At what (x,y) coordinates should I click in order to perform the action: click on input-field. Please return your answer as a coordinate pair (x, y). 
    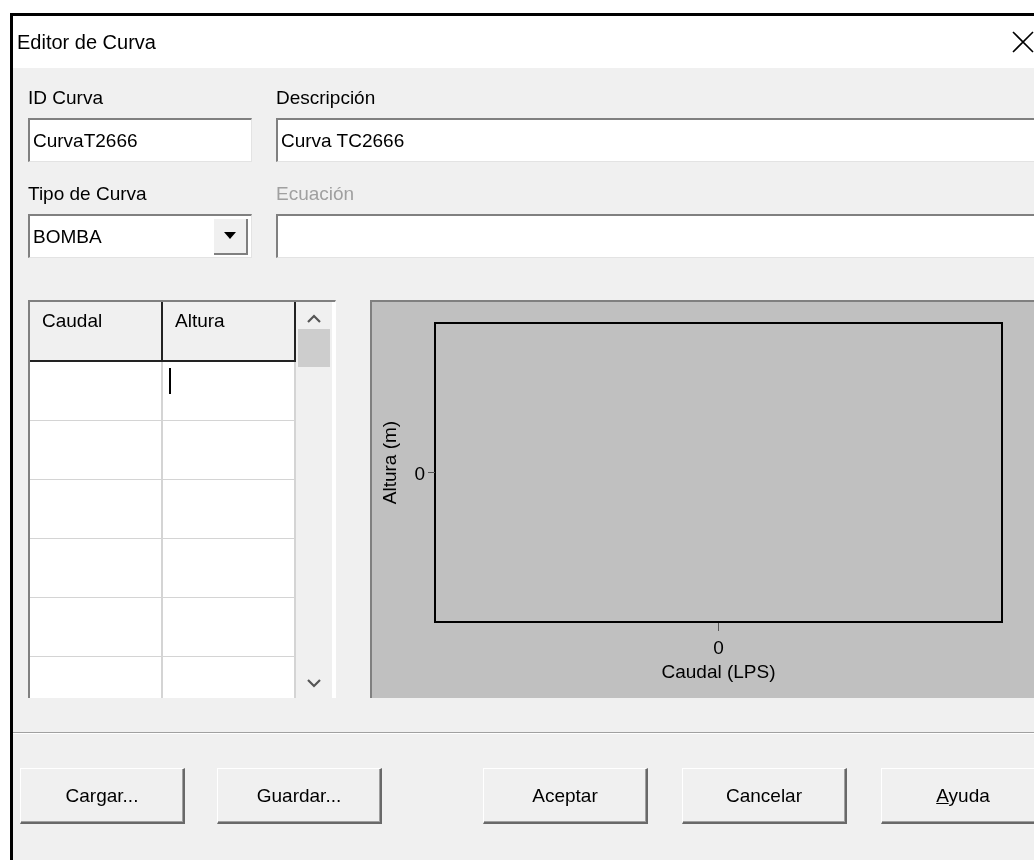
    Looking at the image, I should click on (655, 236).